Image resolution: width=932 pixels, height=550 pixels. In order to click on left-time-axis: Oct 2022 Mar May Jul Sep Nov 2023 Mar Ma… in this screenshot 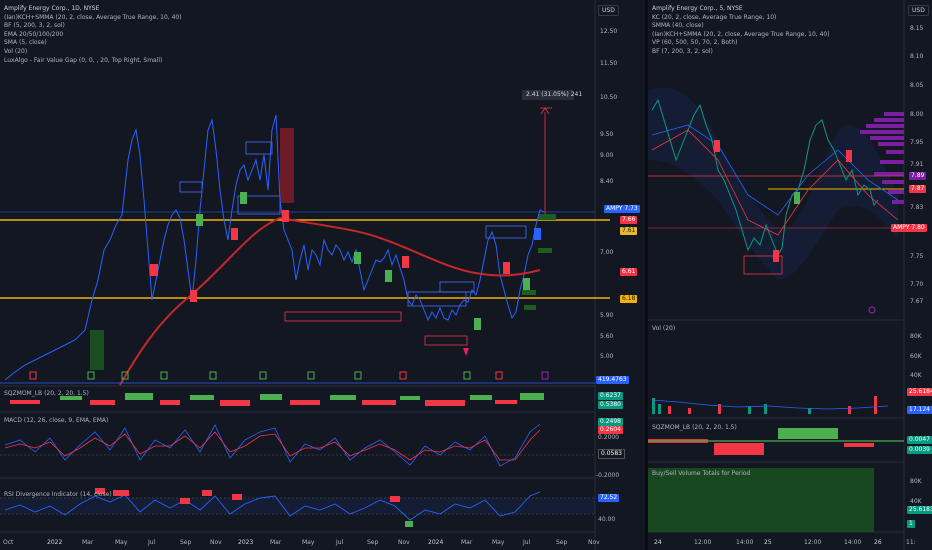, I will do `click(300, 543)`.